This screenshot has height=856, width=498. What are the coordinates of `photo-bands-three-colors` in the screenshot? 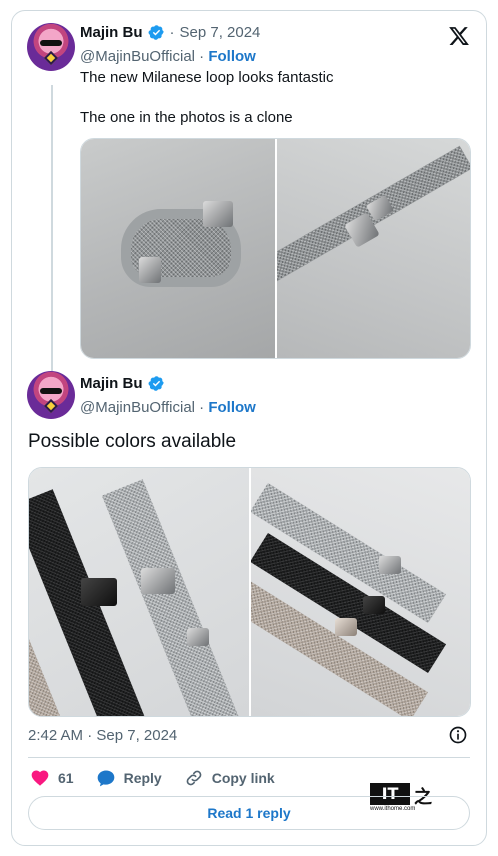 It's located at (360, 592).